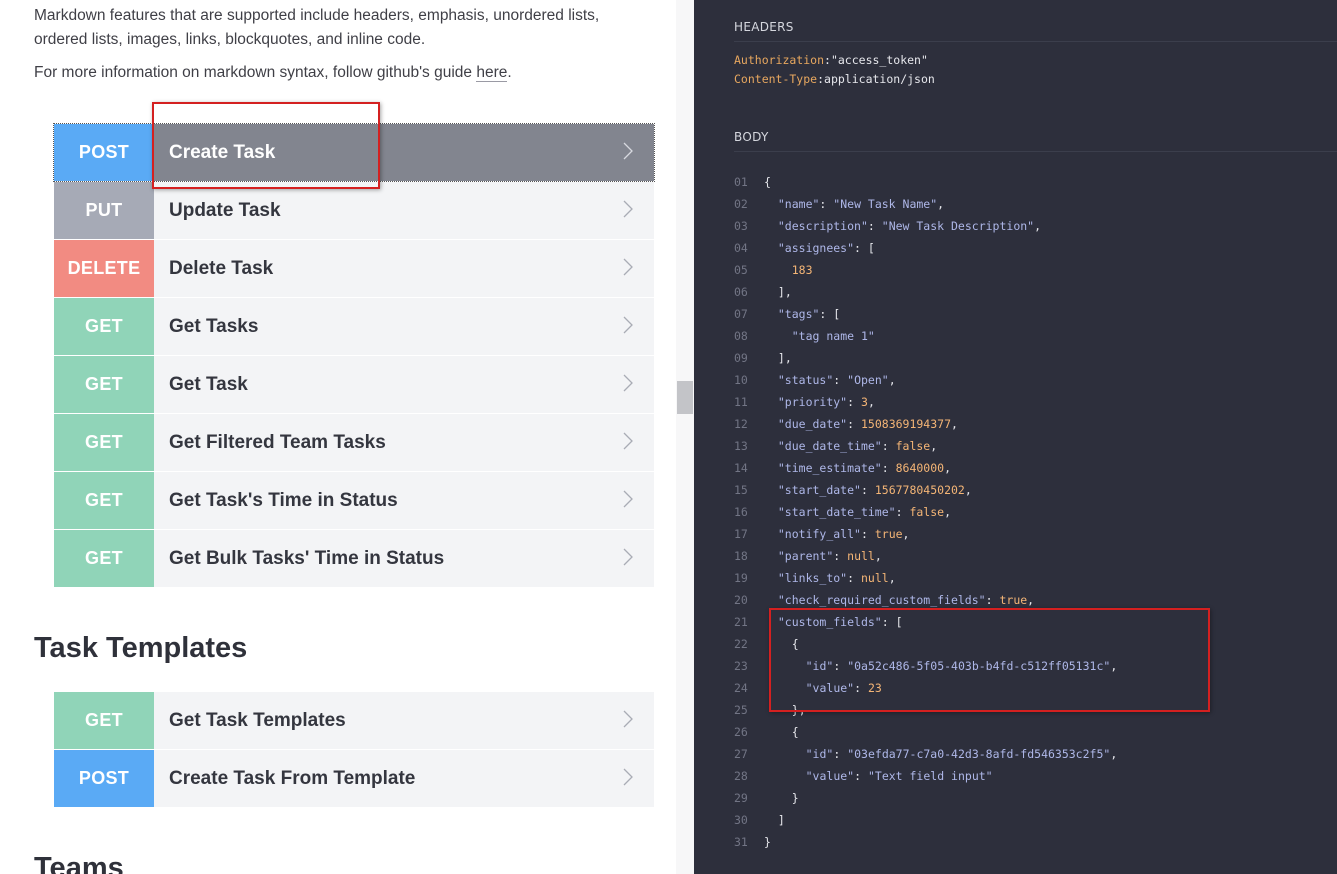 The image size is (1337, 874). What do you see at coordinates (925, 600) in the screenshot?
I see `code-line: 20 "check_required_custom_fields": true,` at bounding box center [925, 600].